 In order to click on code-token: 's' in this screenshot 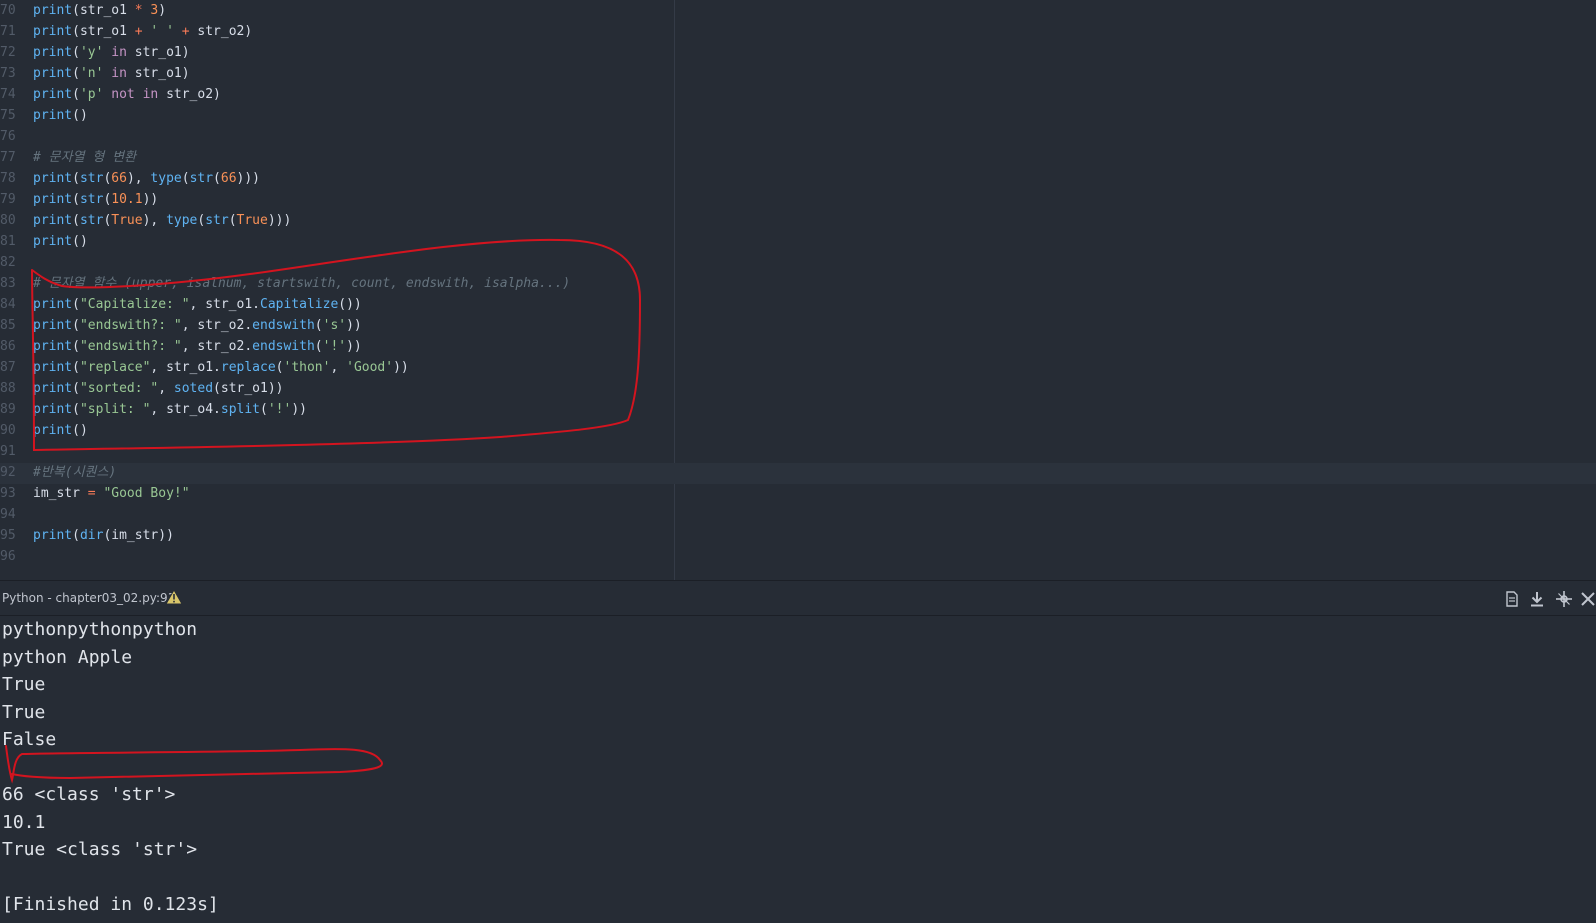, I will do `click(334, 325)`.